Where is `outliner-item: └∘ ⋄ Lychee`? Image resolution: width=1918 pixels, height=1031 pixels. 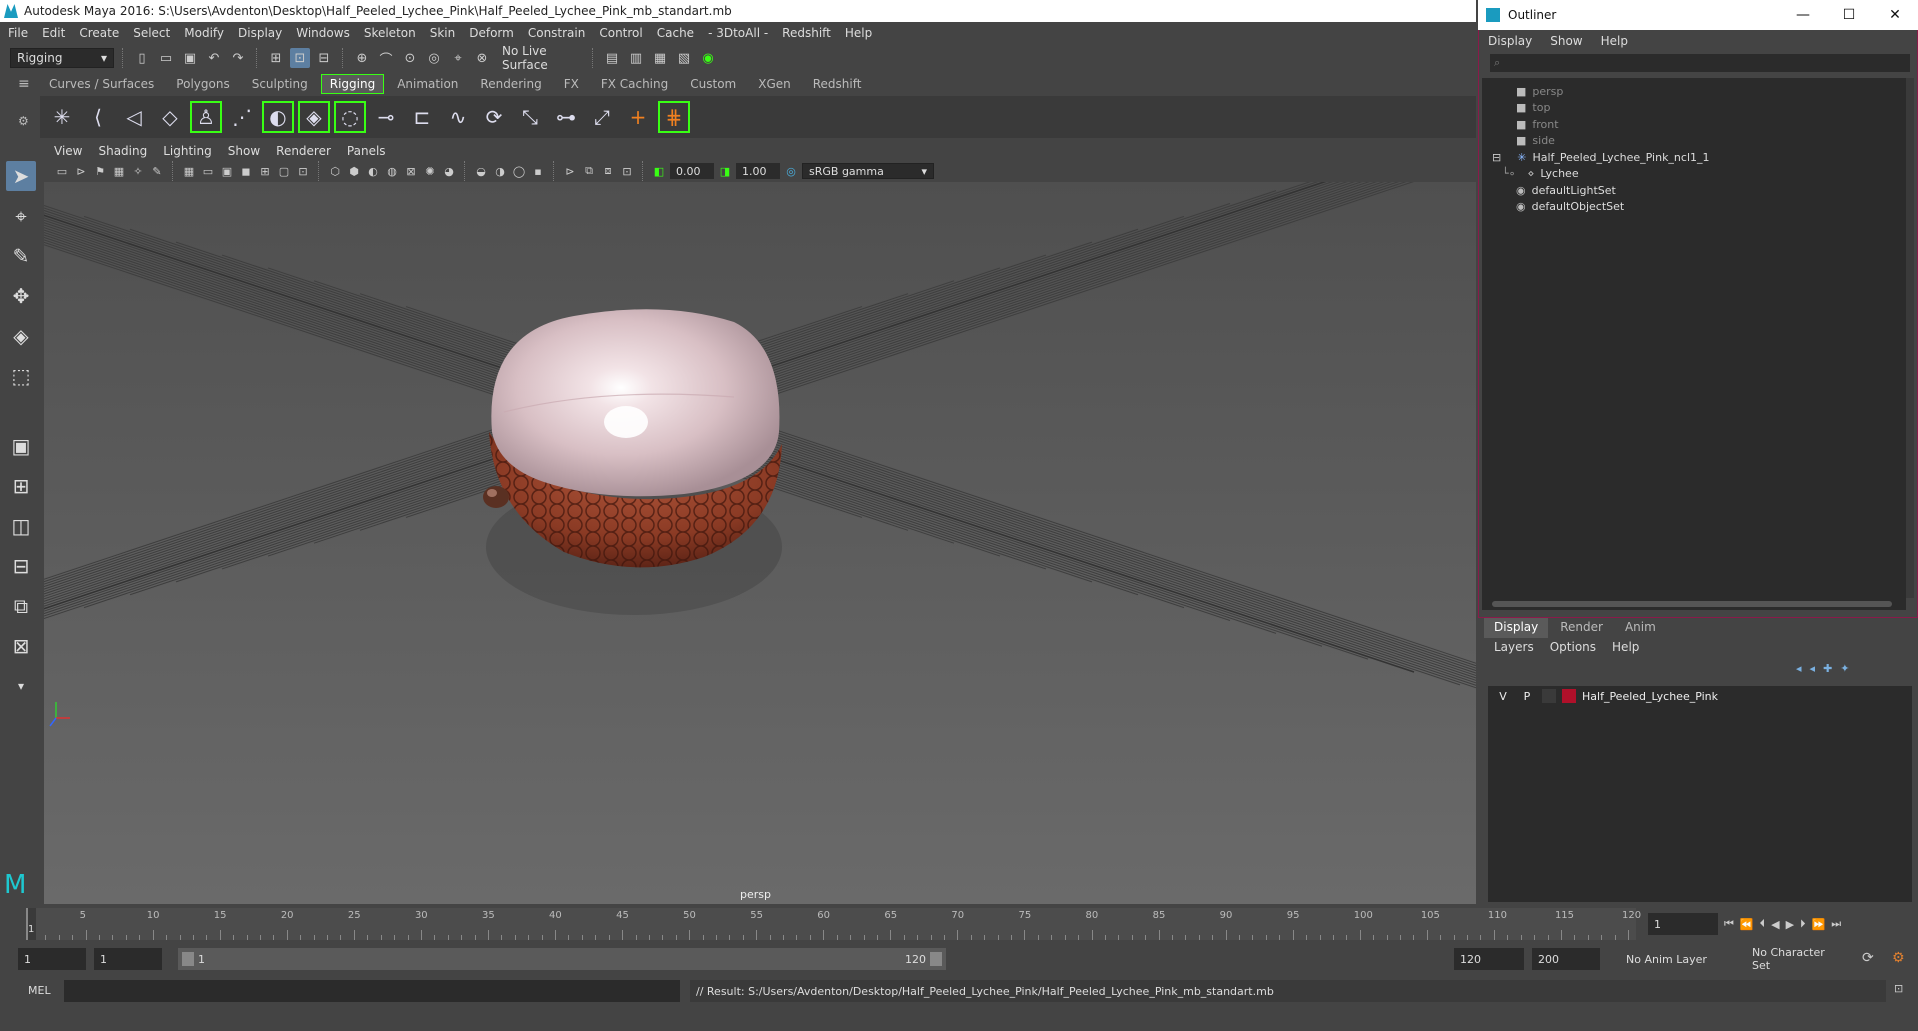 outliner-item: └∘ ⋄ Lychee is located at coordinates (1540, 174).